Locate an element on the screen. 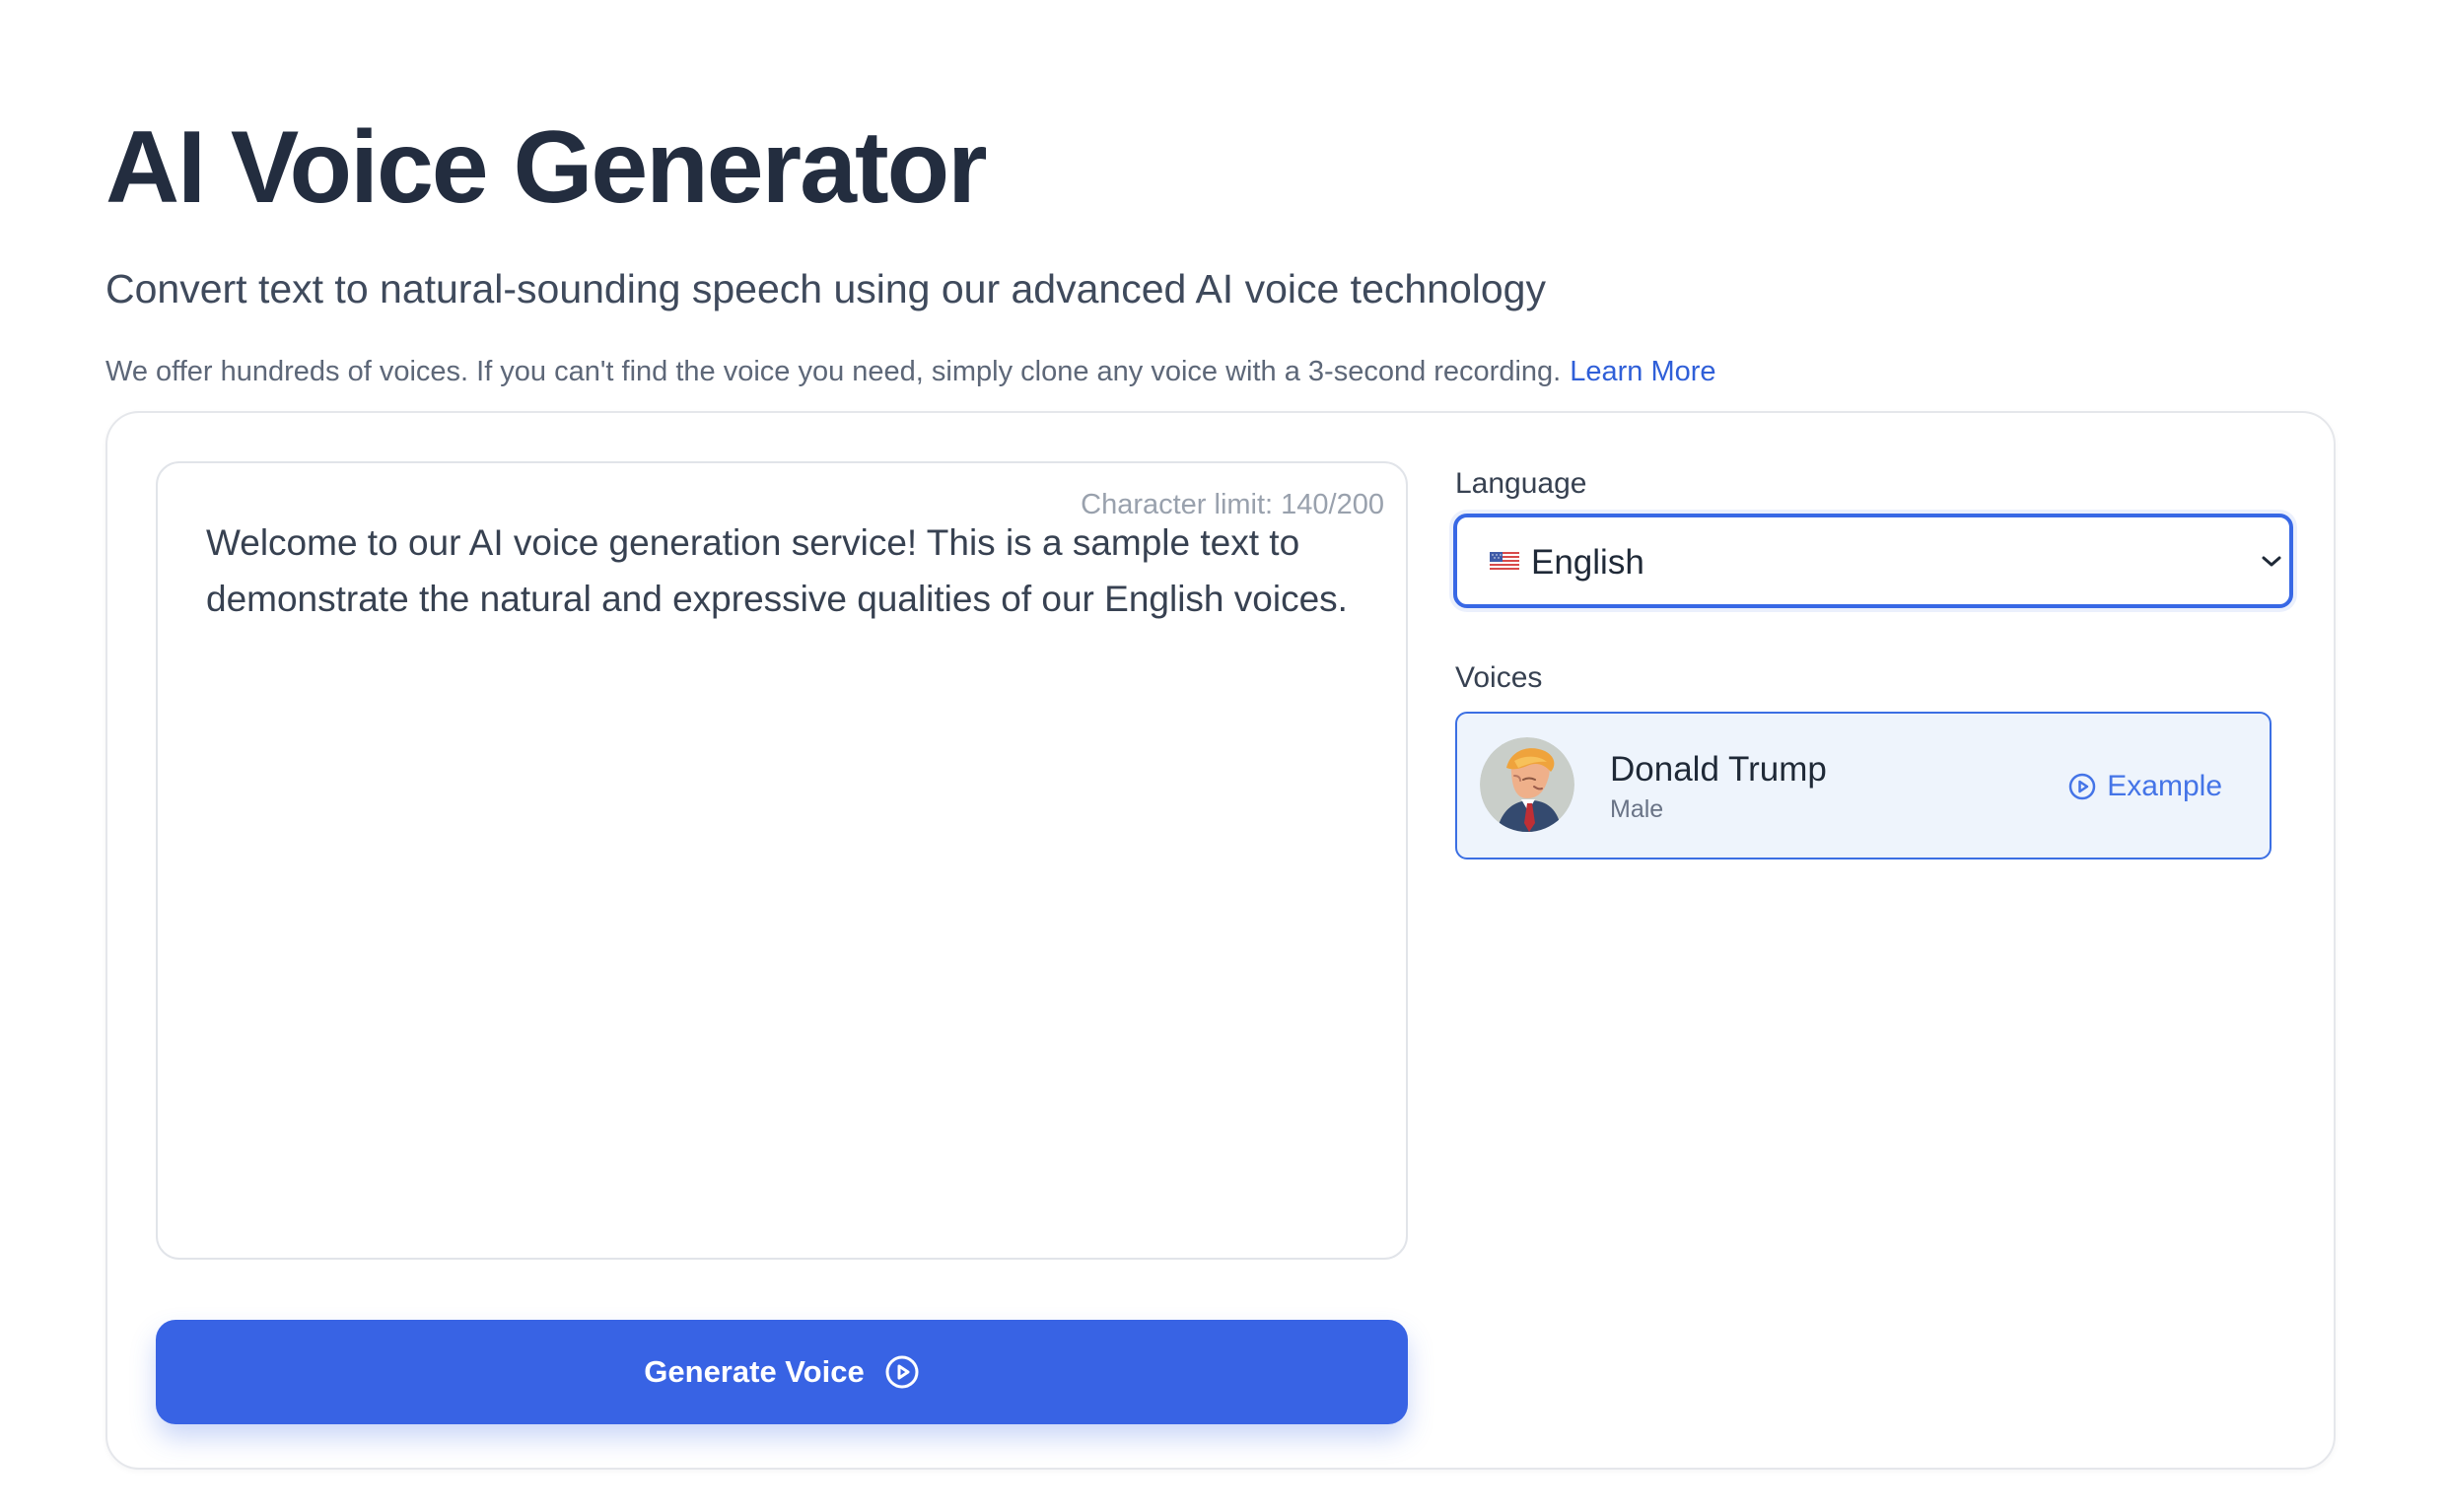 This screenshot has height=1512, width=2447. example-button: Example is located at coordinates (2144, 786).